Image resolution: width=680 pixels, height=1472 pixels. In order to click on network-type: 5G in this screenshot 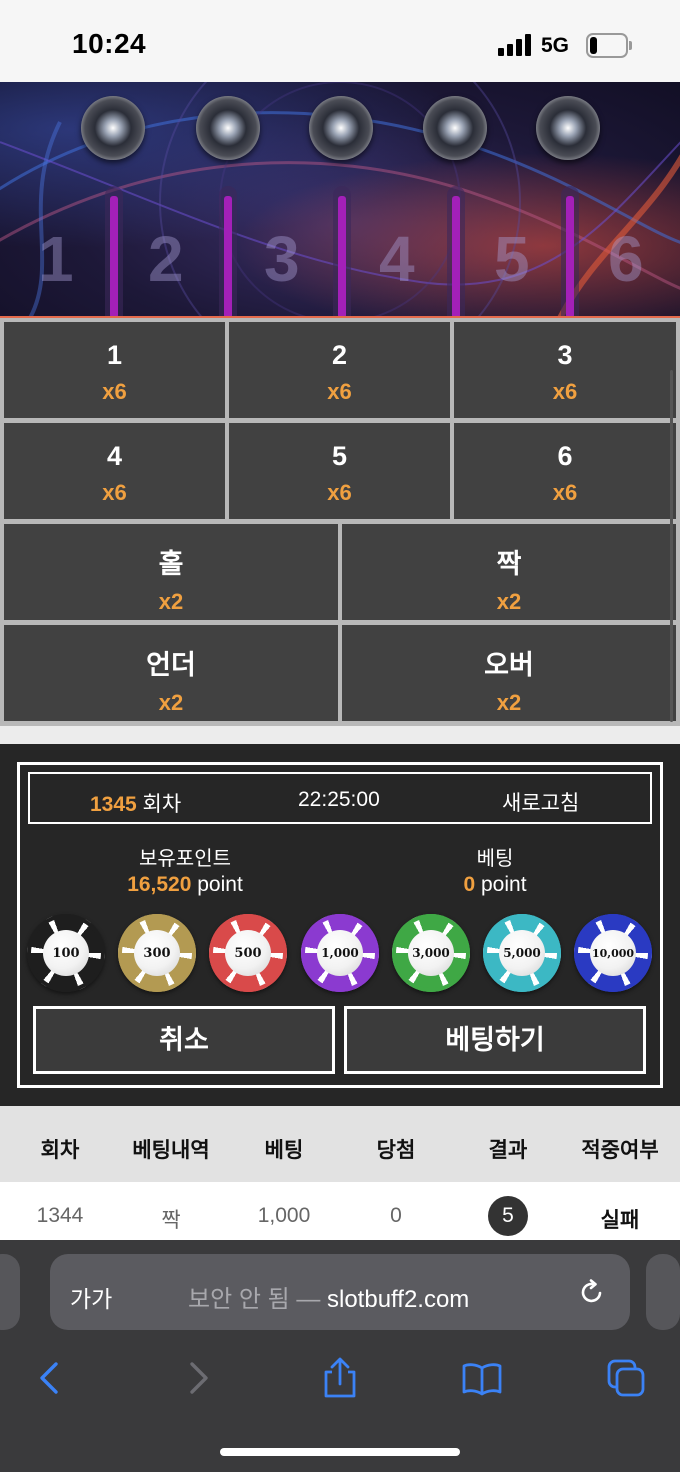, I will do `click(555, 45)`.